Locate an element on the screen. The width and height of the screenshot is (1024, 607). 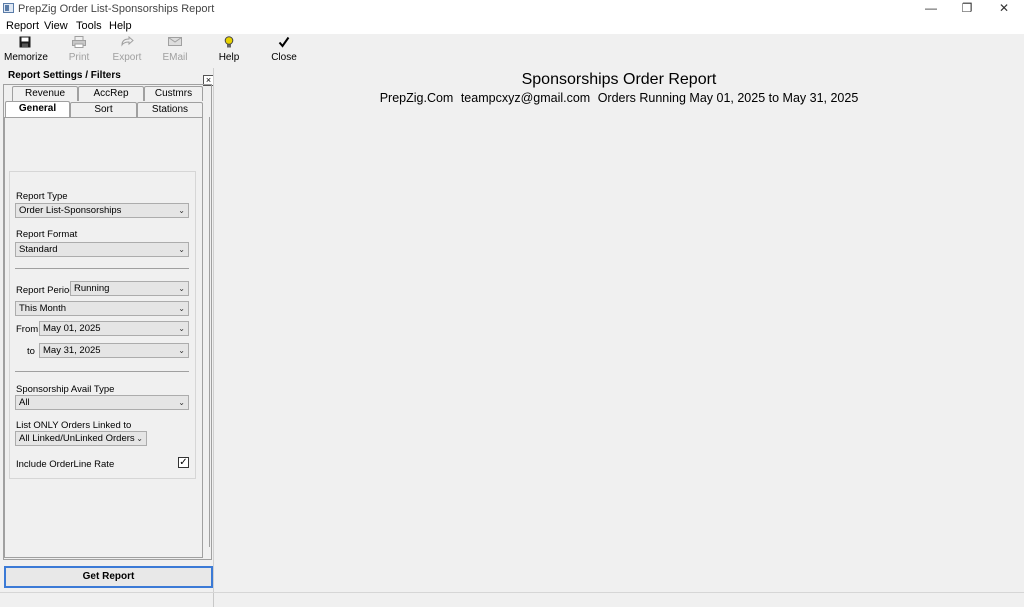
print-button: Print is located at coordinates (79, 49).